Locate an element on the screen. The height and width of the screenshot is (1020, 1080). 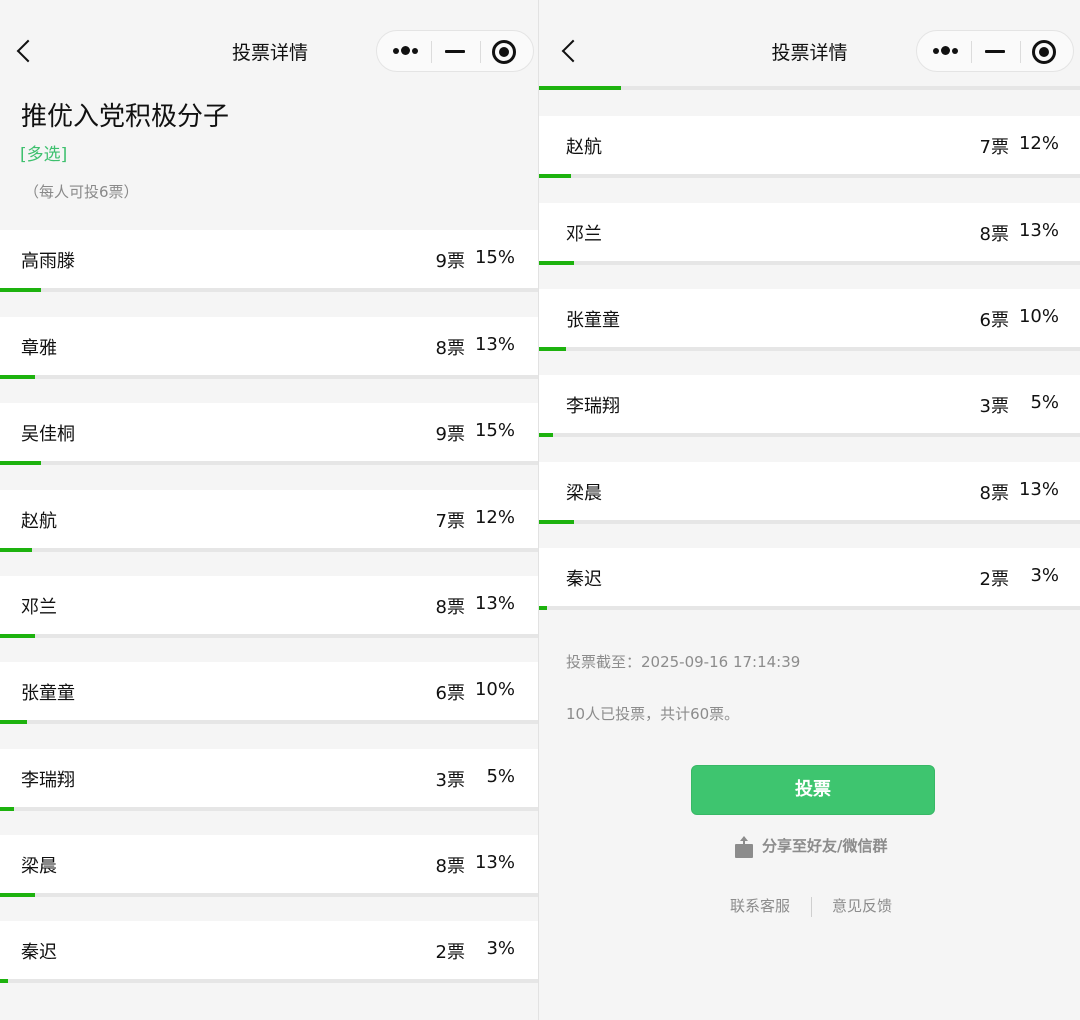
mini-program-capsule is located at coordinates (455, 51).